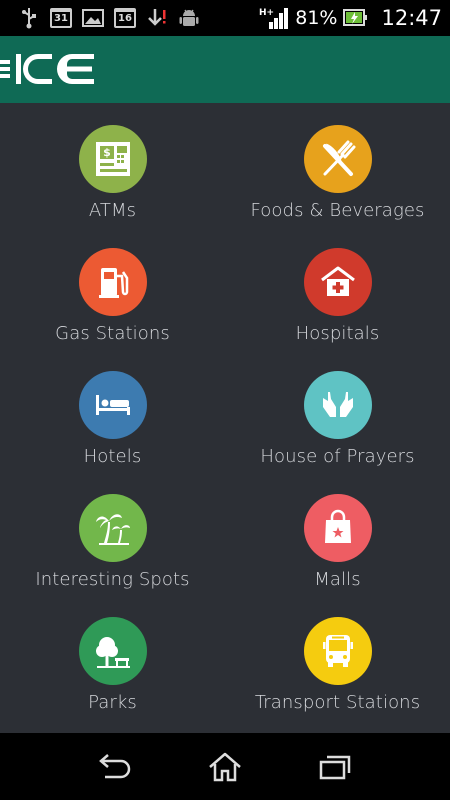 This screenshot has width=450, height=800. What do you see at coordinates (337, 282) in the screenshot?
I see `hospital-icon` at bounding box center [337, 282].